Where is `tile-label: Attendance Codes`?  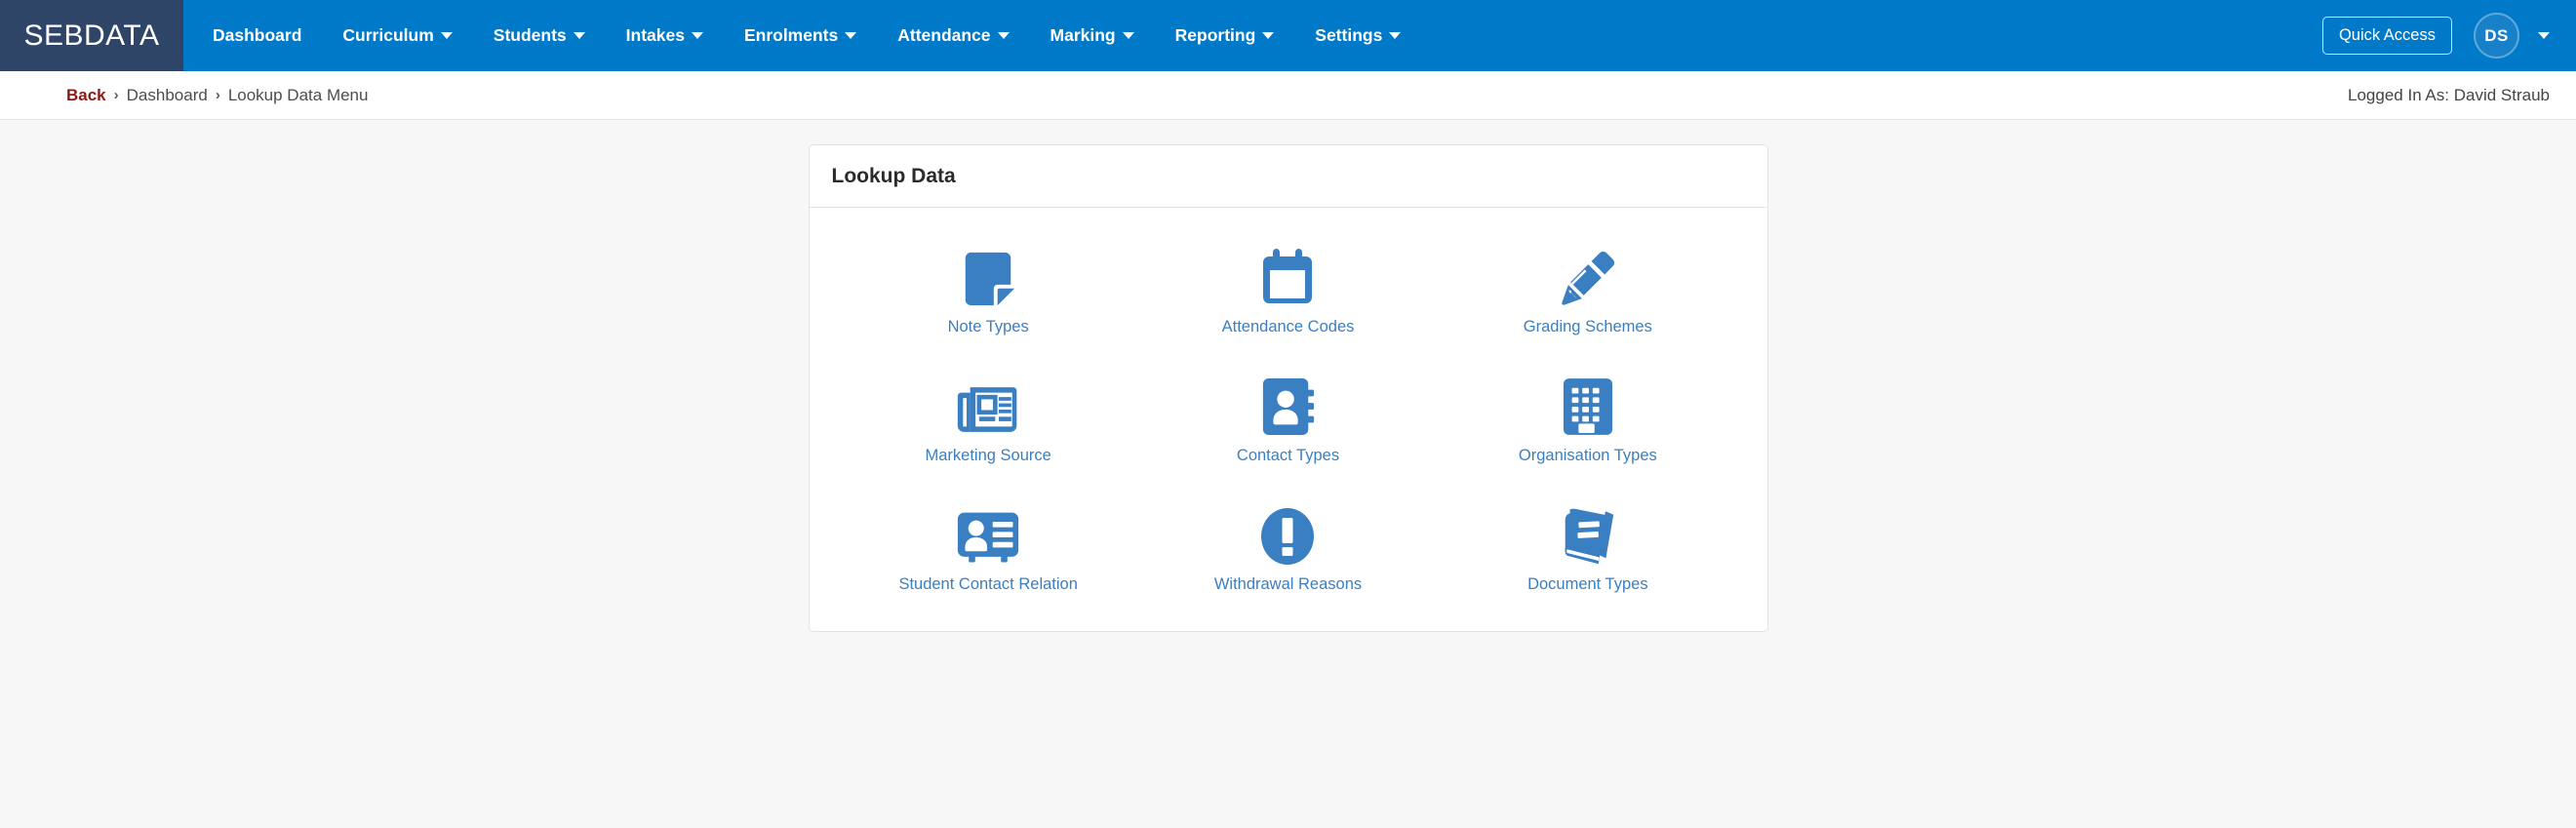 tile-label: Attendance Codes is located at coordinates (1288, 326).